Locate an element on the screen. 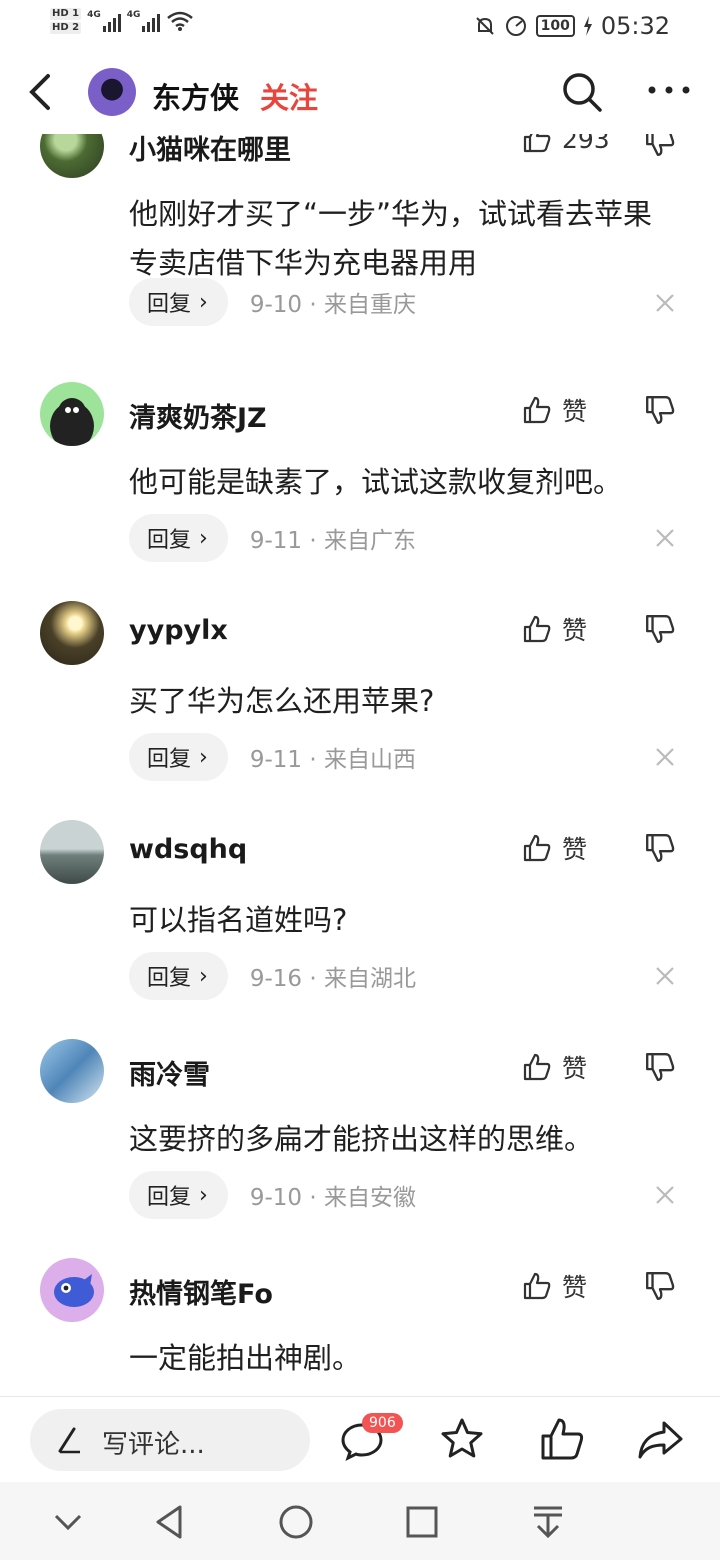 The height and width of the screenshot is (1560, 720). top-nav: 东方侠 关注 is located at coordinates (360, 92).